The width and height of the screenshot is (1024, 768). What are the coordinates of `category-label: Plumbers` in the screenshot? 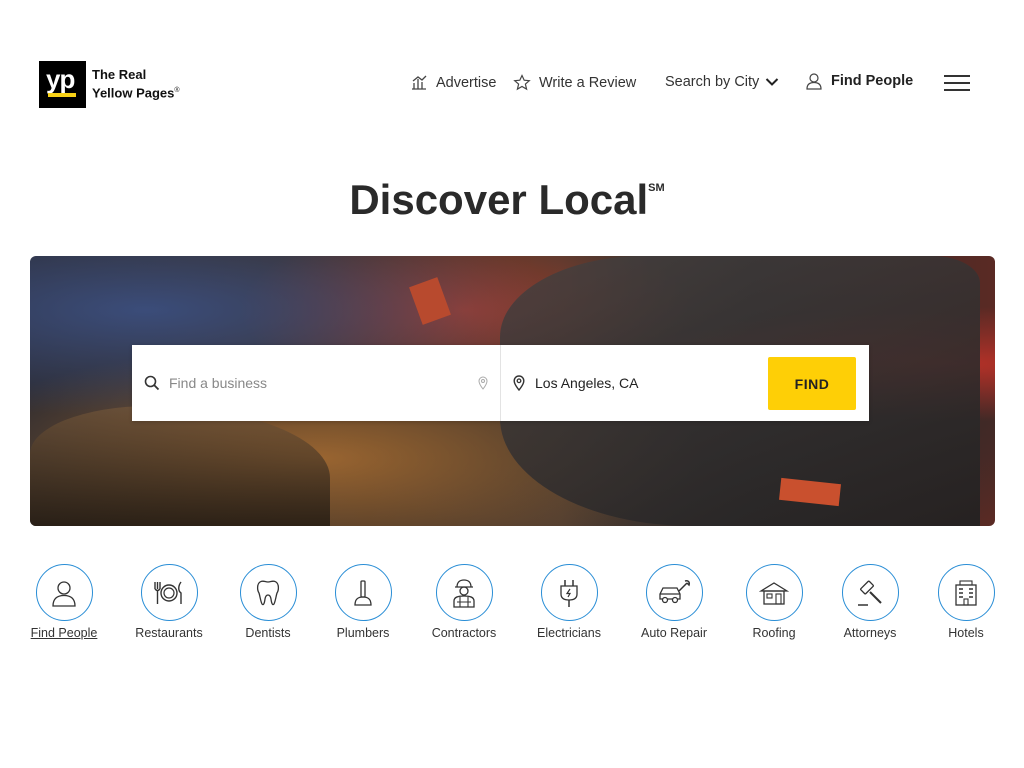 It's located at (363, 633).